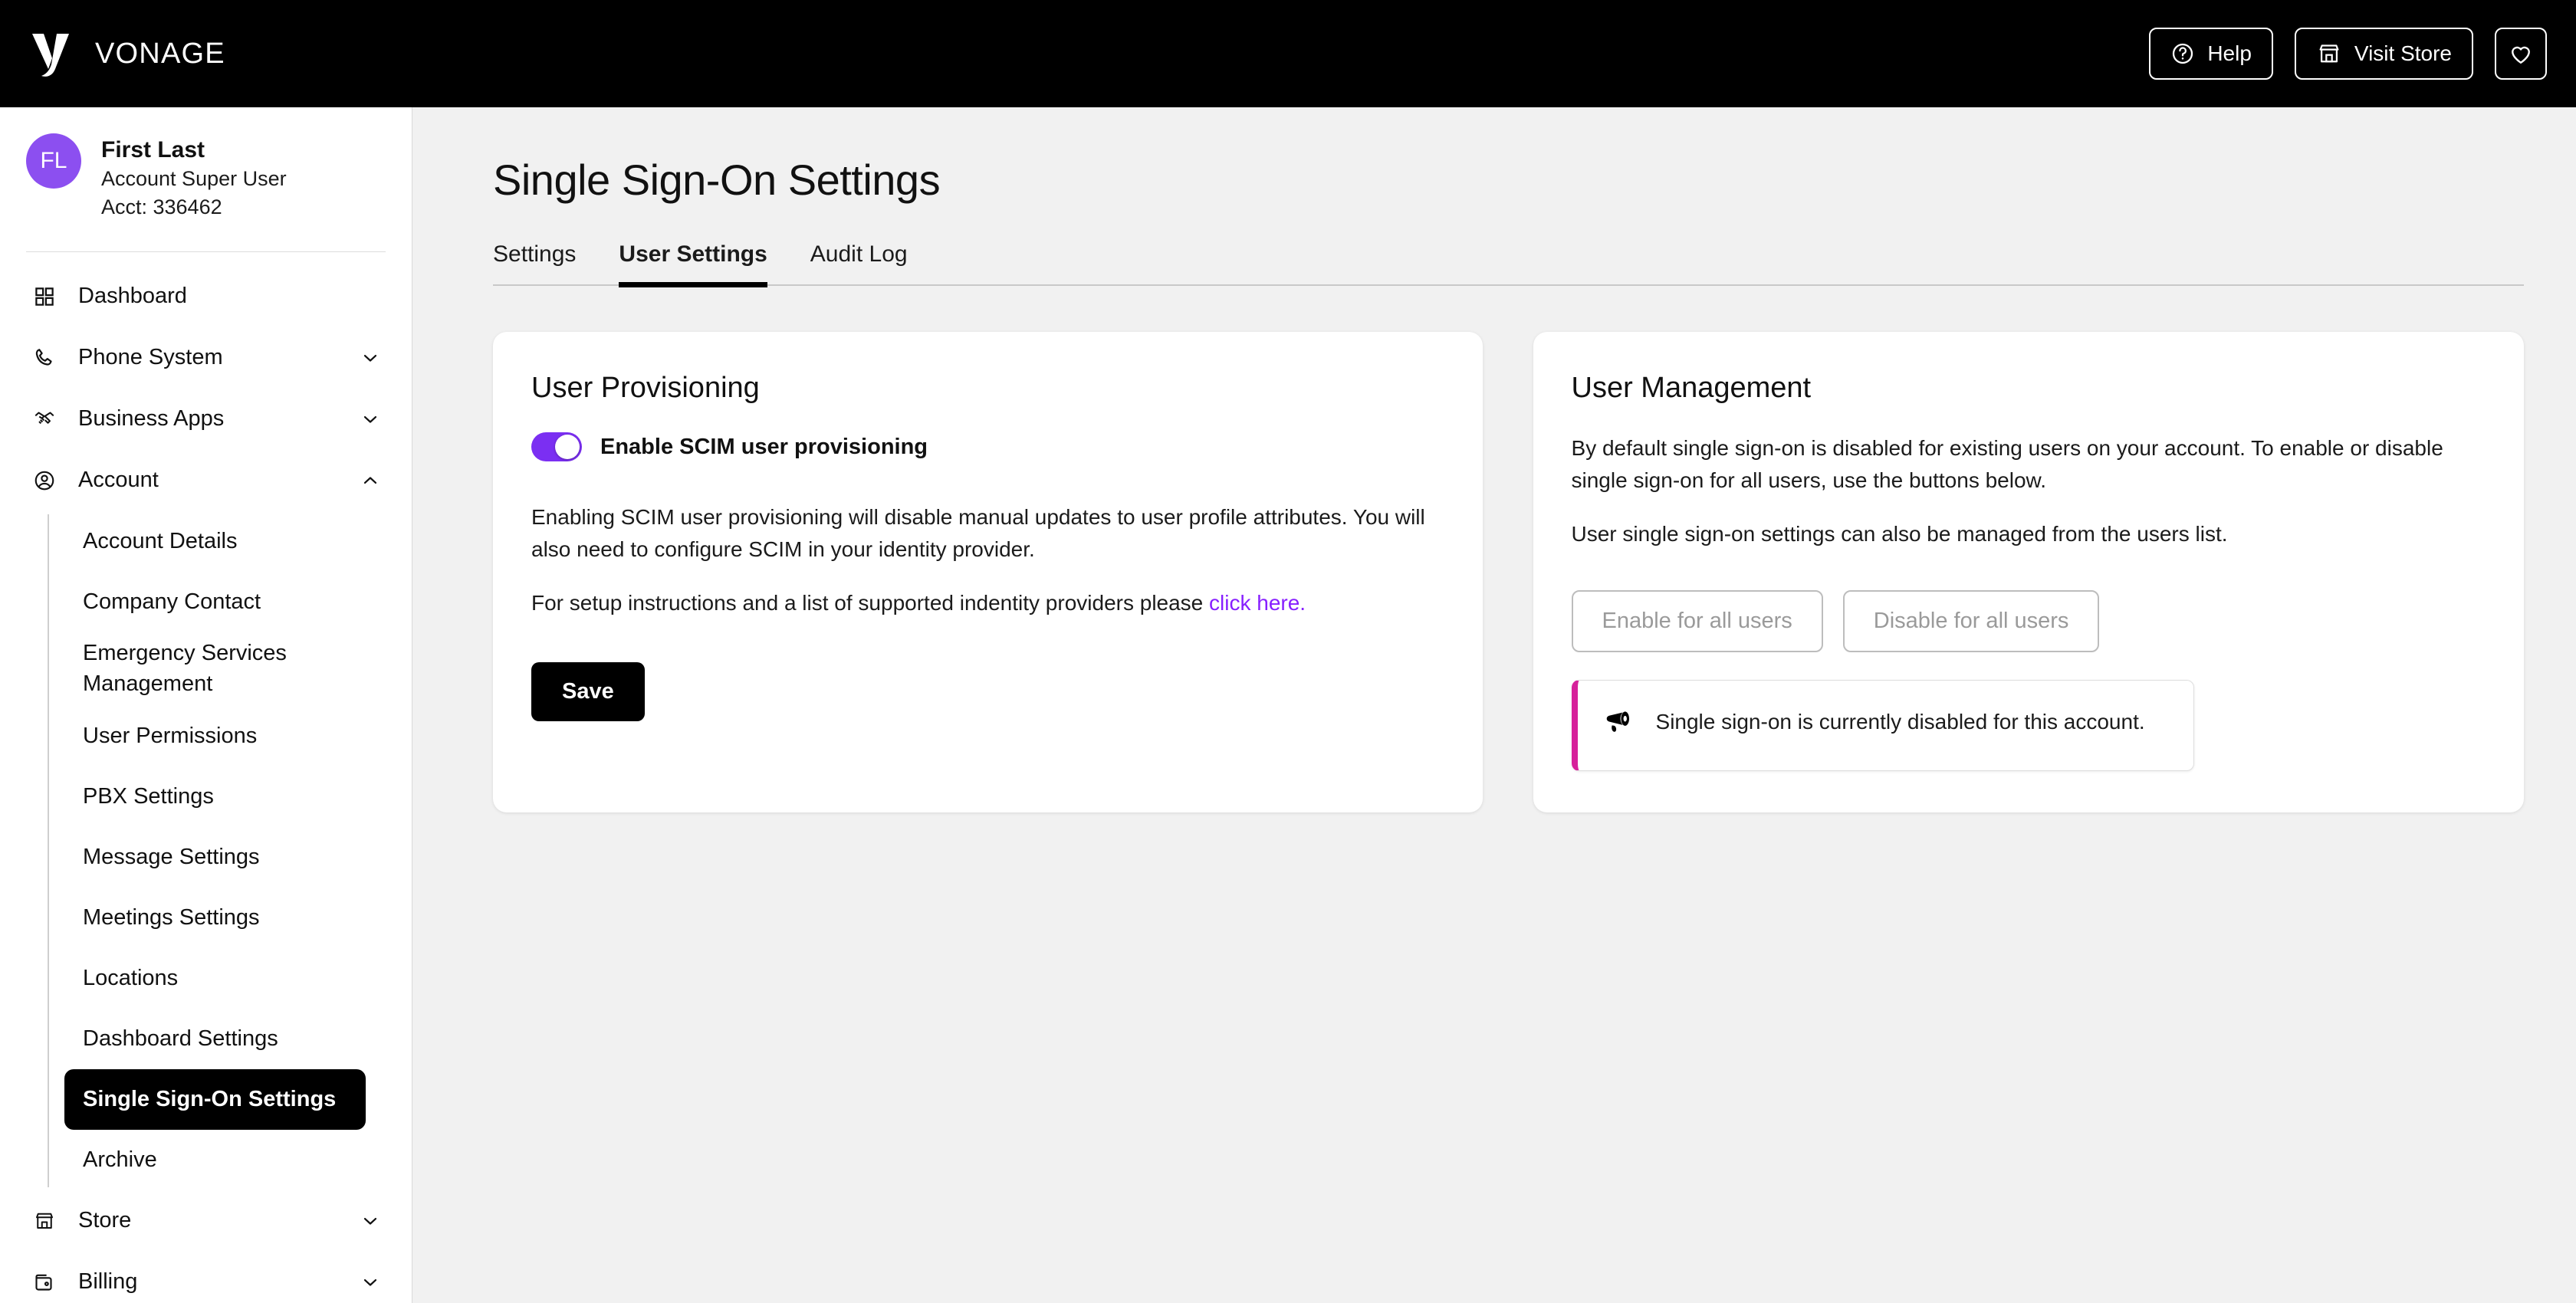 Image resolution: width=2576 pixels, height=1303 pixels. What do you see at coordinates (44, 1283) in the screenshot?
I see `wallet-icon` at bounding box center [44, 1283].